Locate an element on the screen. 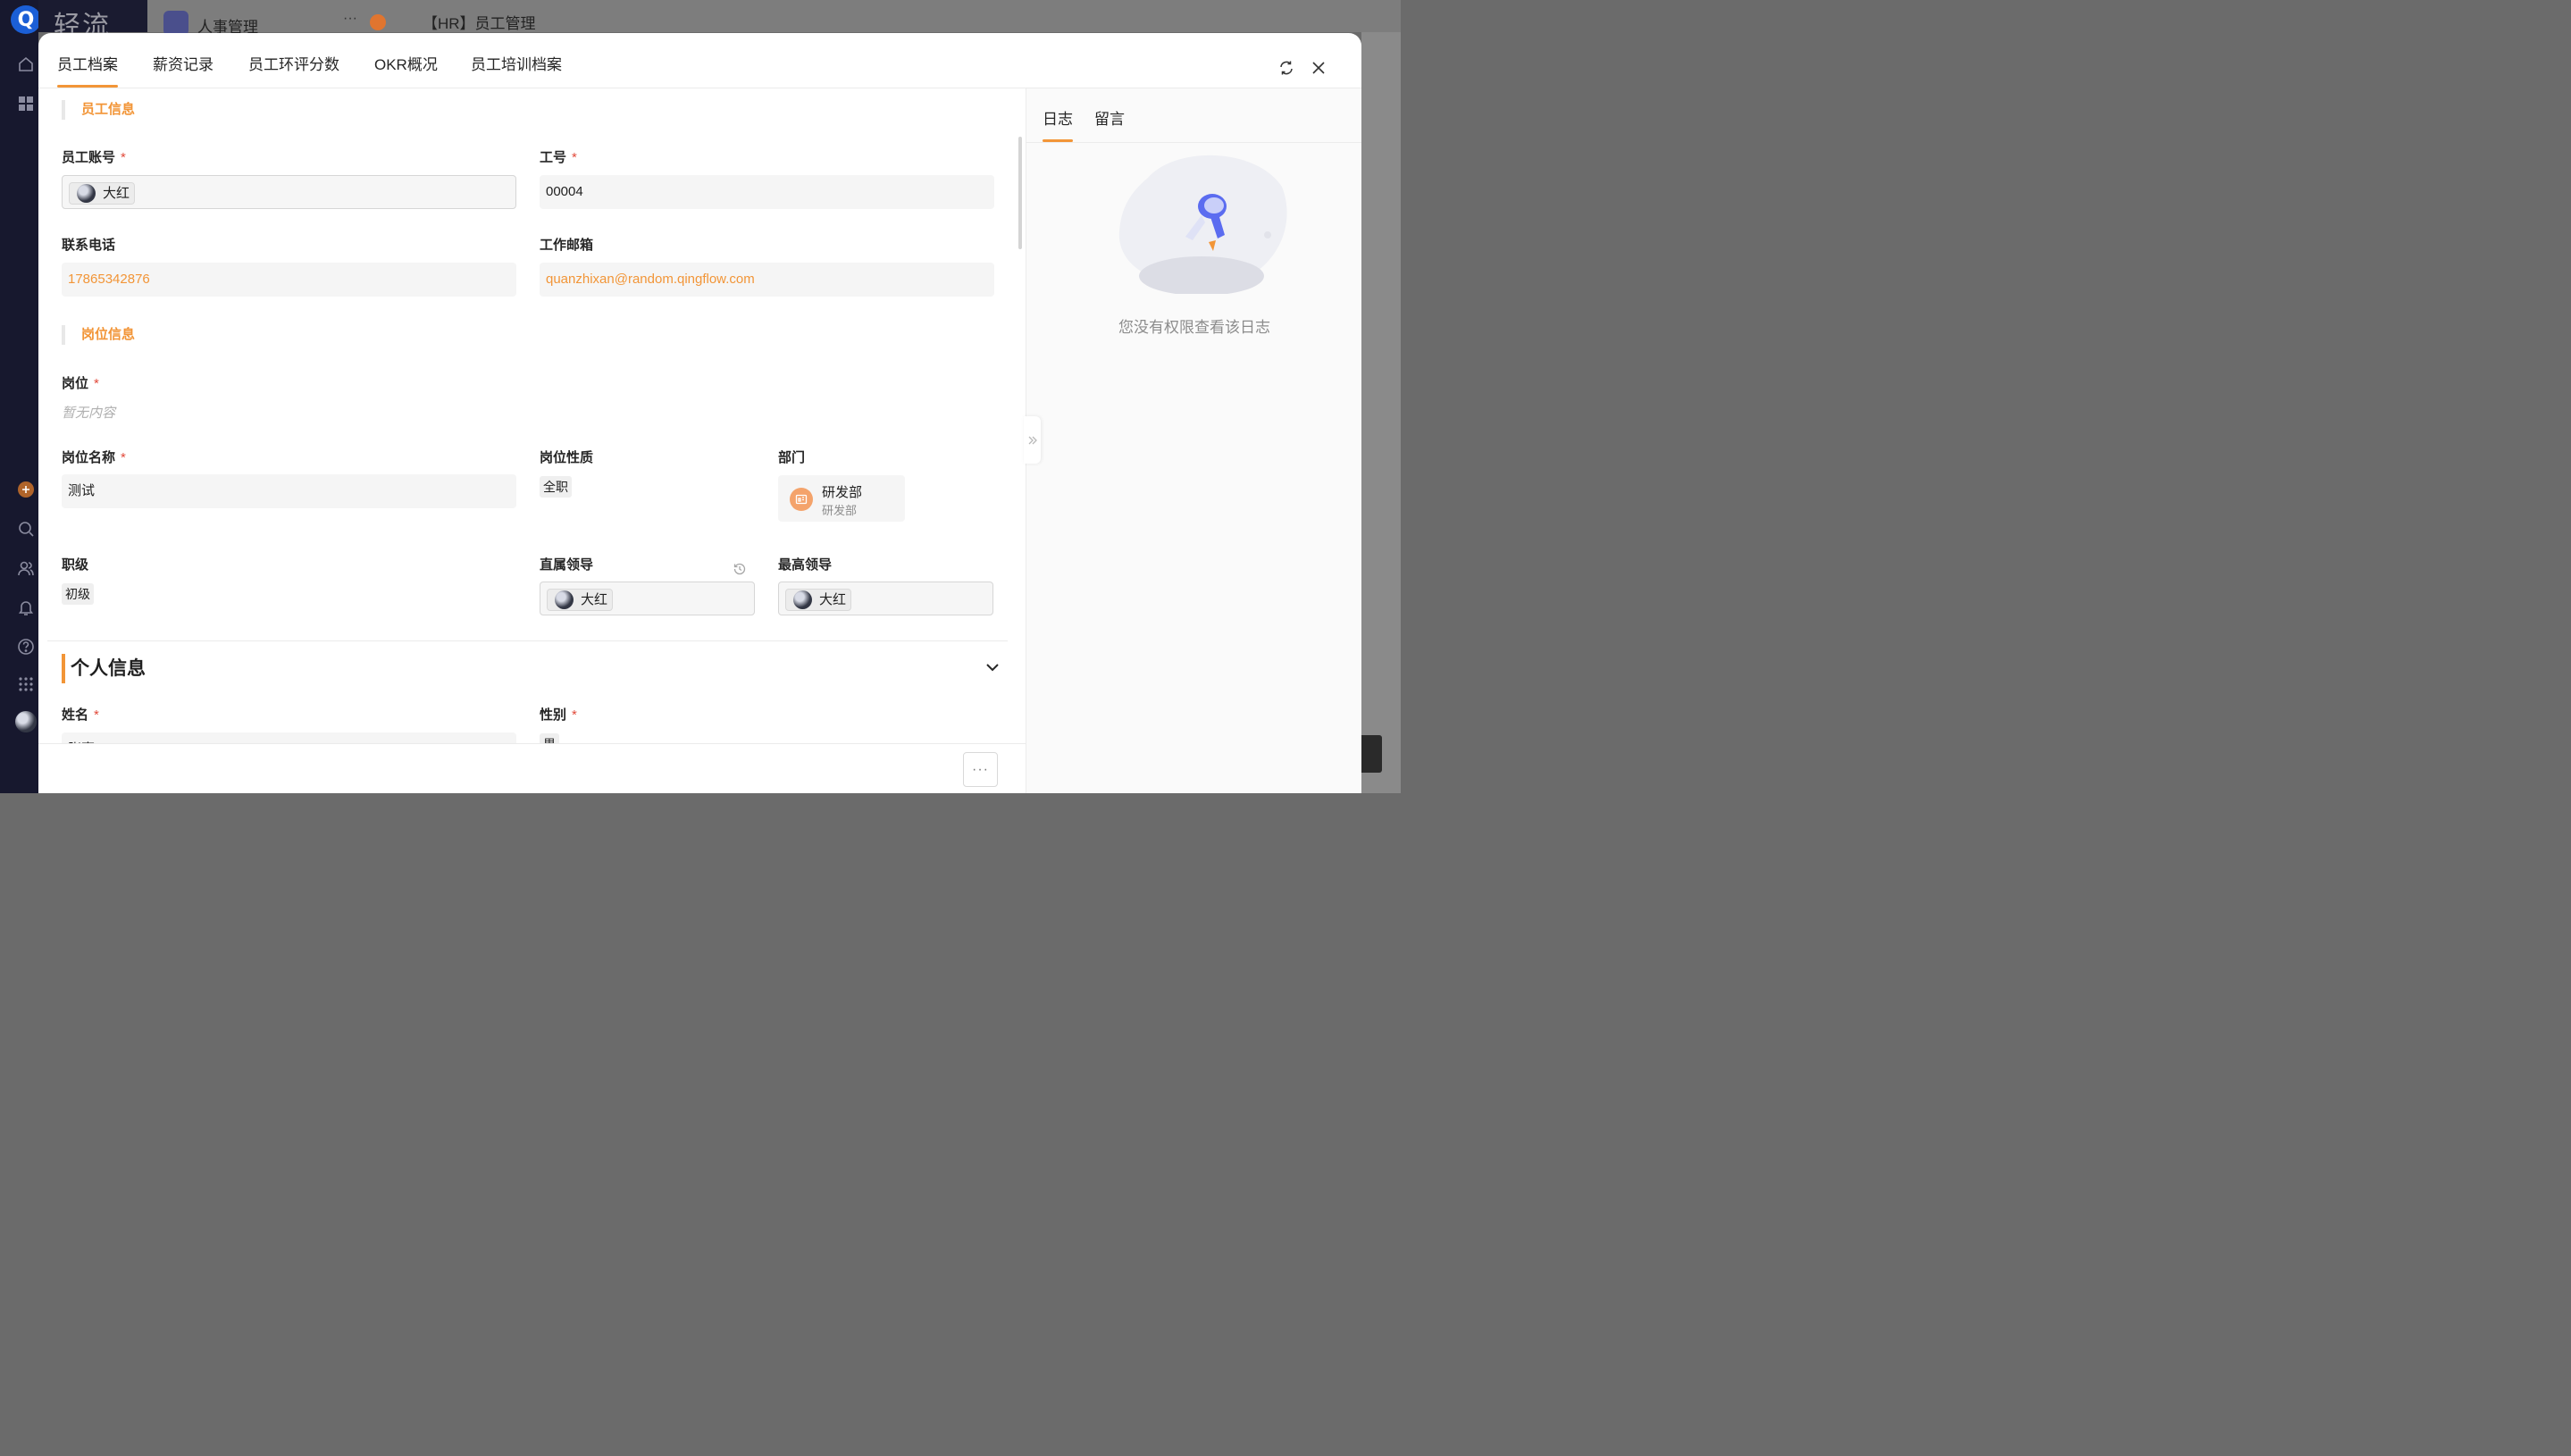 This screenshot has width=2571, height=1456. name-field: 张嘉 is located at coordinates (289, 737).